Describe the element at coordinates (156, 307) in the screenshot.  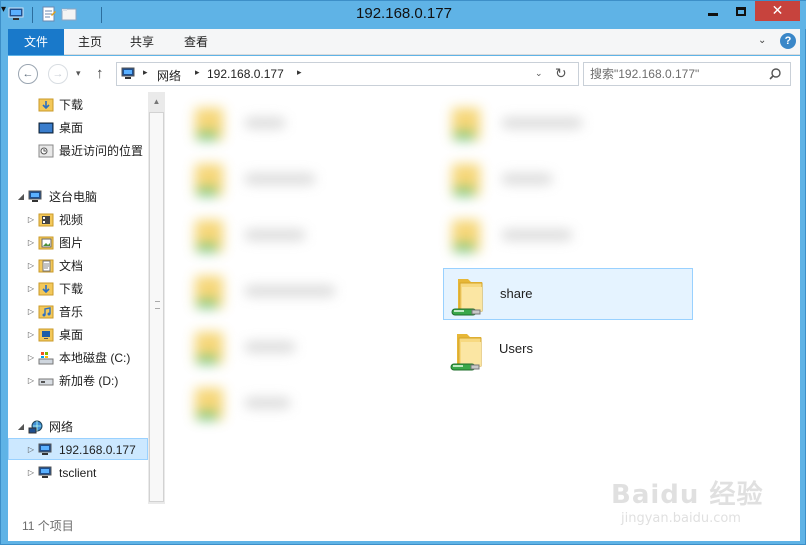
I see `scrollbar-thumb` at that location.